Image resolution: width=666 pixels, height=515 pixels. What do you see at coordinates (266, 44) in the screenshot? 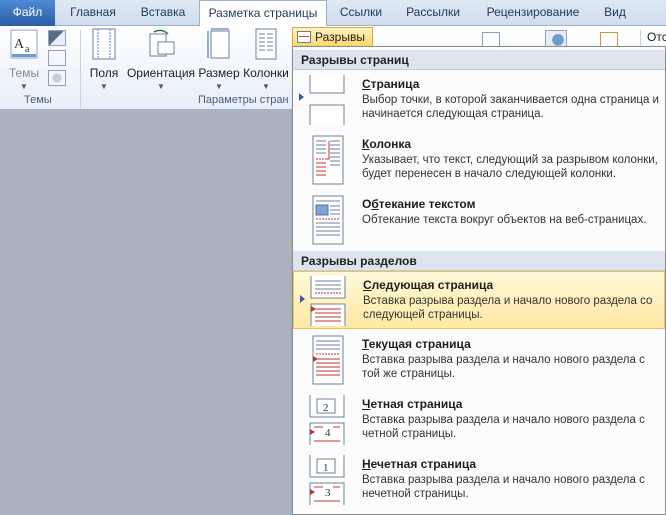
I see `columns-icon` at bounding box center [266, 44].